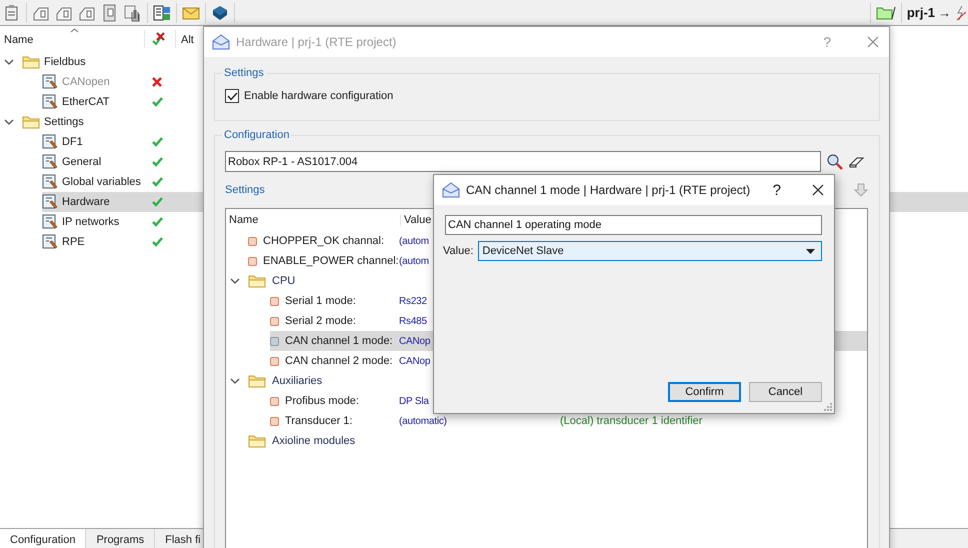 This screenshot has width=968, height=548. Describe the element at coordinates (414, 401) in the screenshot. I see `setting-value: DP Sla` at that location.